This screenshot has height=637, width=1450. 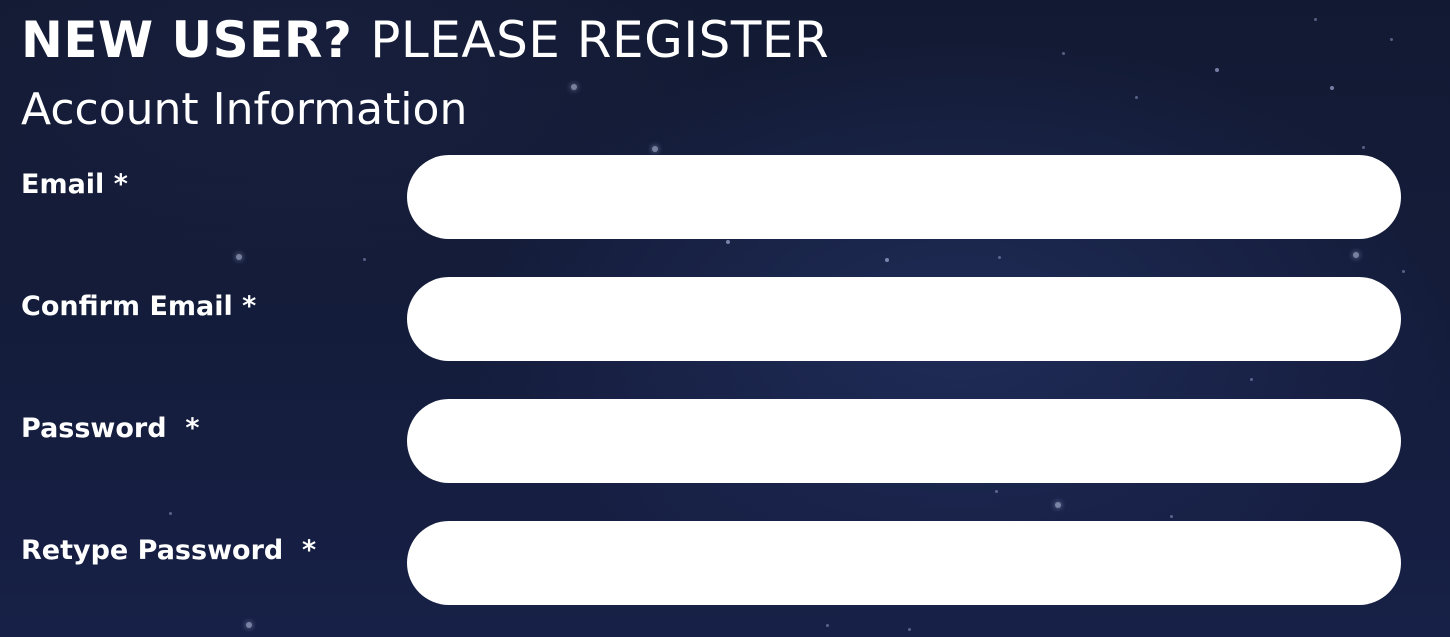 I want to click on page-title-strong: NEW USER?, so click(x=187, y=40).